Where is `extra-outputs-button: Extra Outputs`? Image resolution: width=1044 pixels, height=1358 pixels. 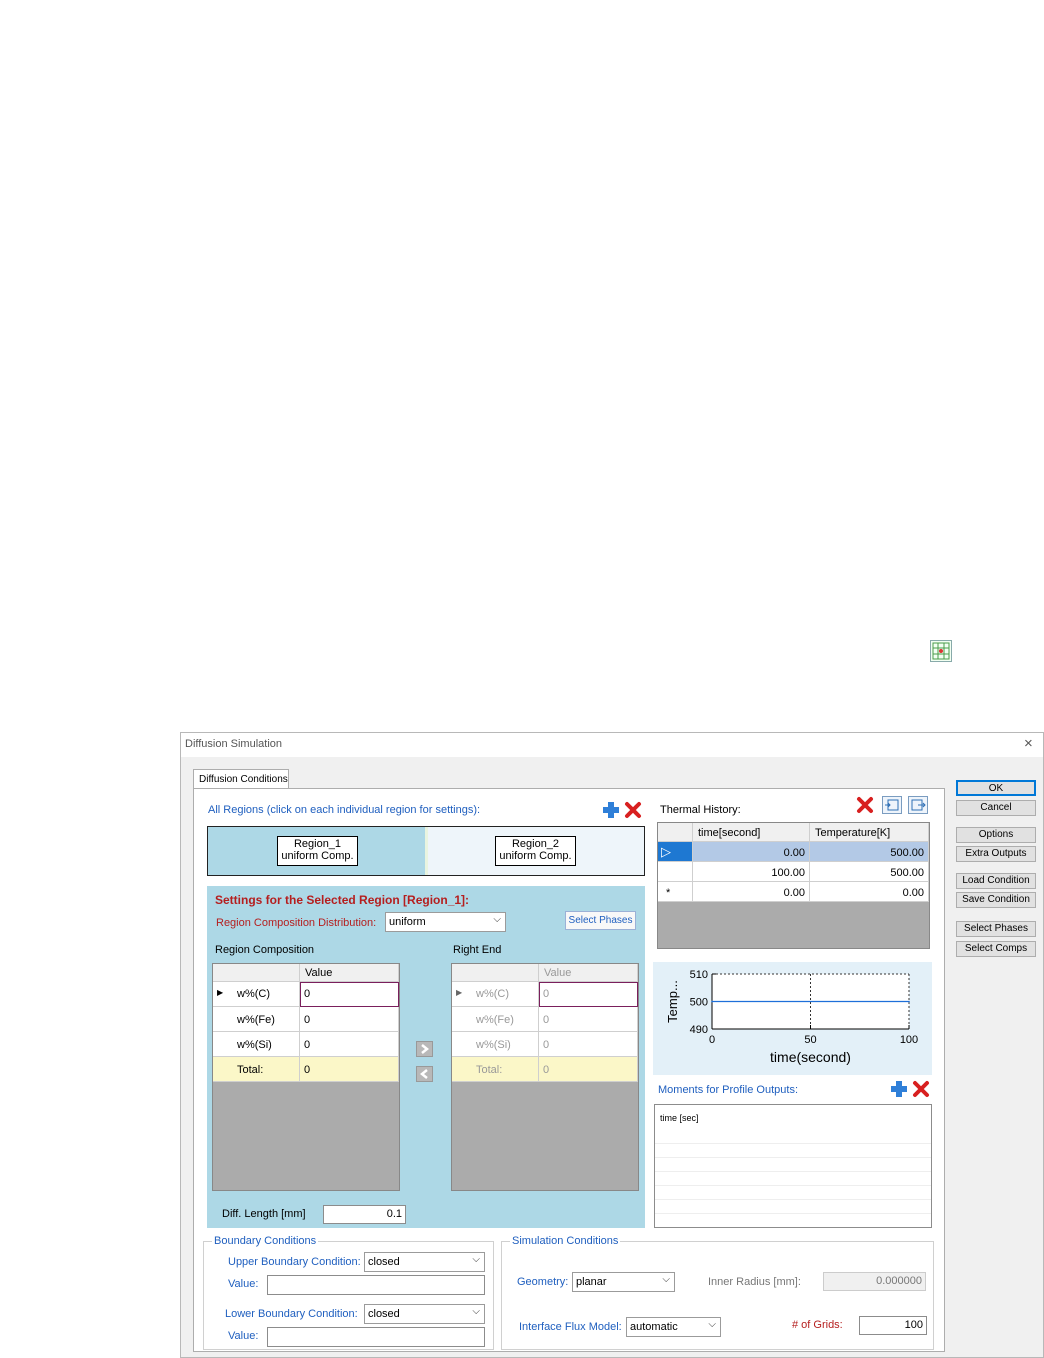 extra-outputs-button: Extra Outputs is located at coordinates (996, 854).